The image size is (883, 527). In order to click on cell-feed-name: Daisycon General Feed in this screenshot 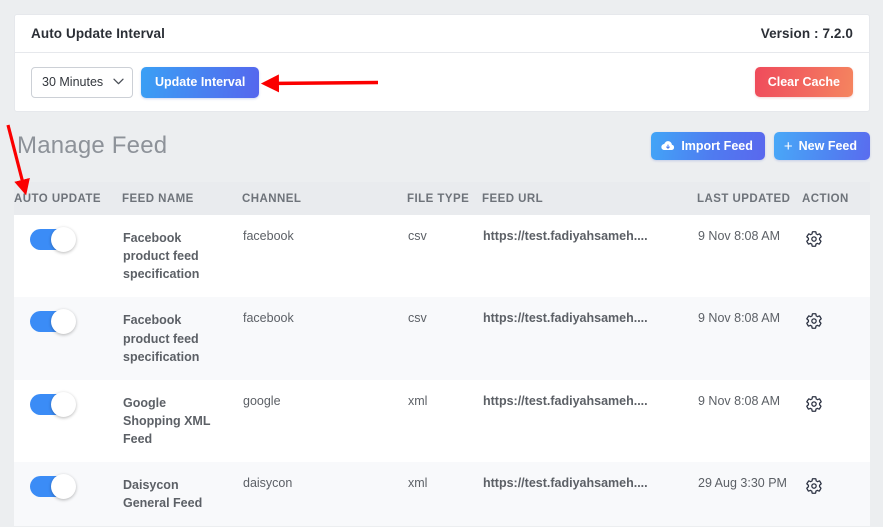, I will do `click(163, 494)`.